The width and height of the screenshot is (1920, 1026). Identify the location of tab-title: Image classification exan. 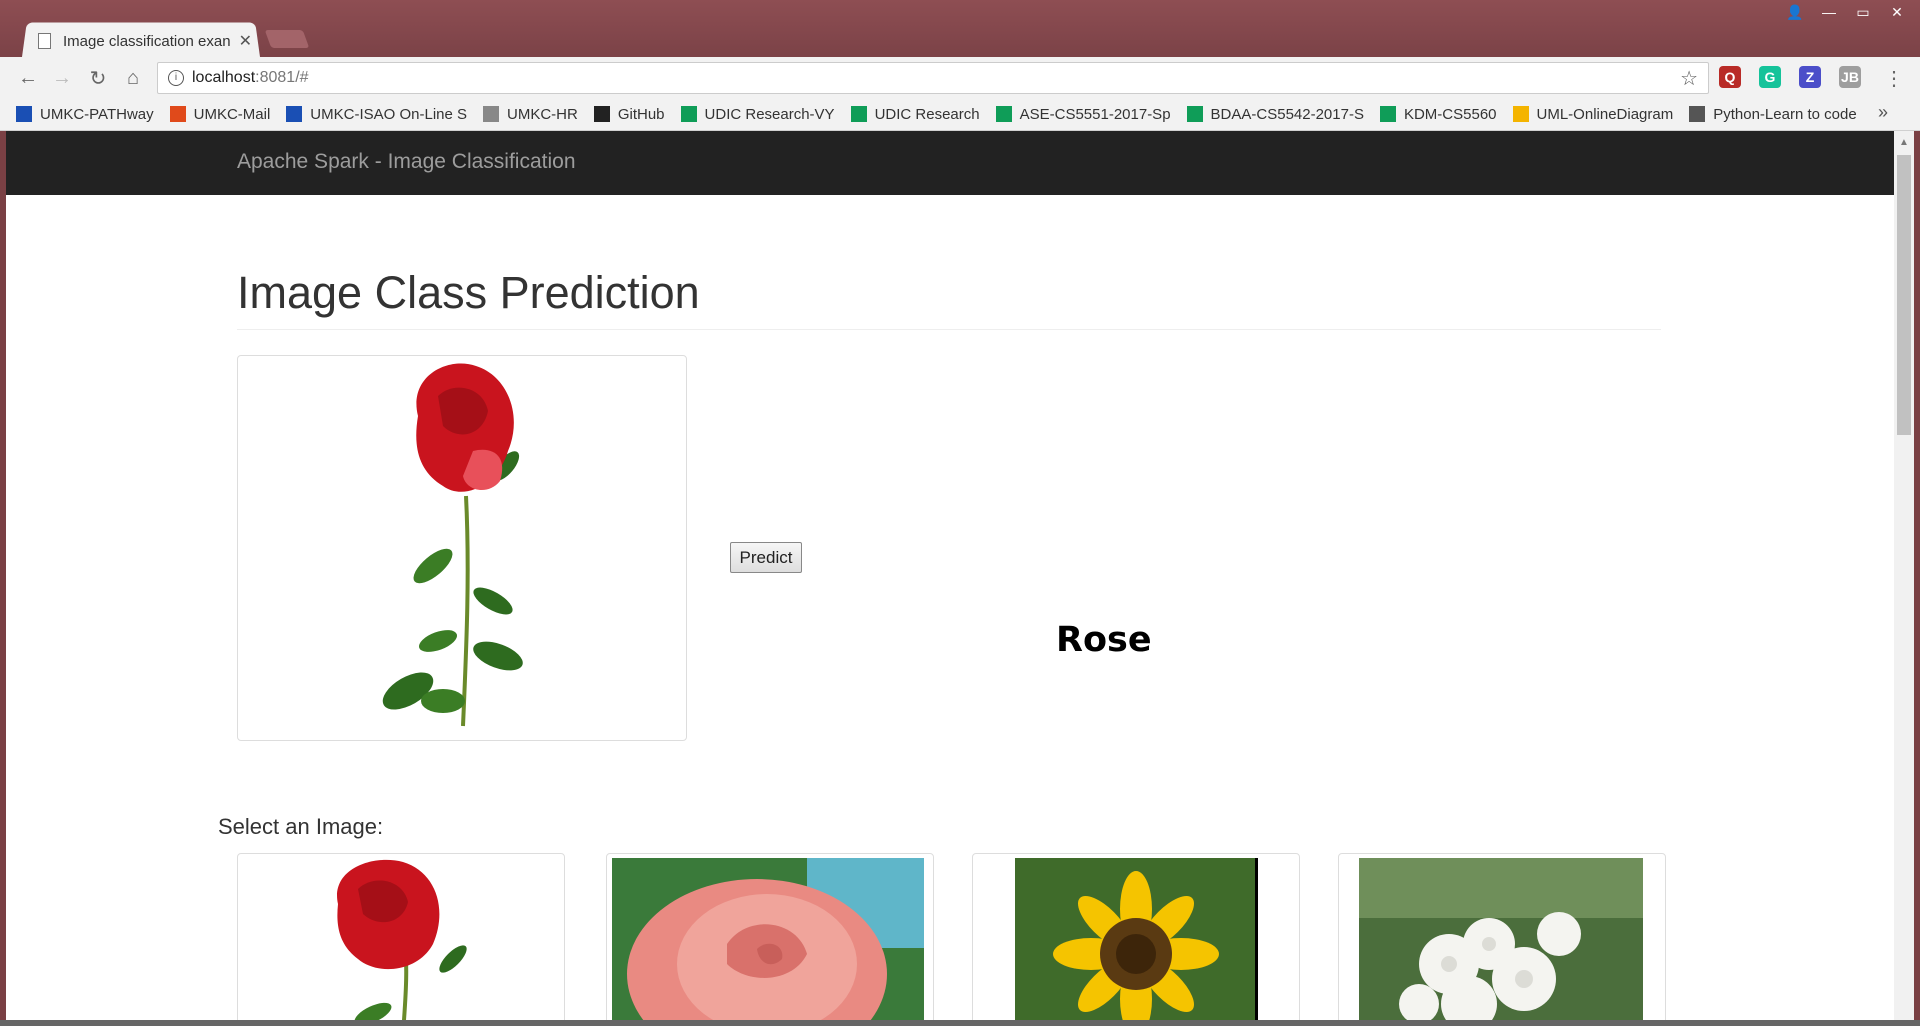
(147, 41).